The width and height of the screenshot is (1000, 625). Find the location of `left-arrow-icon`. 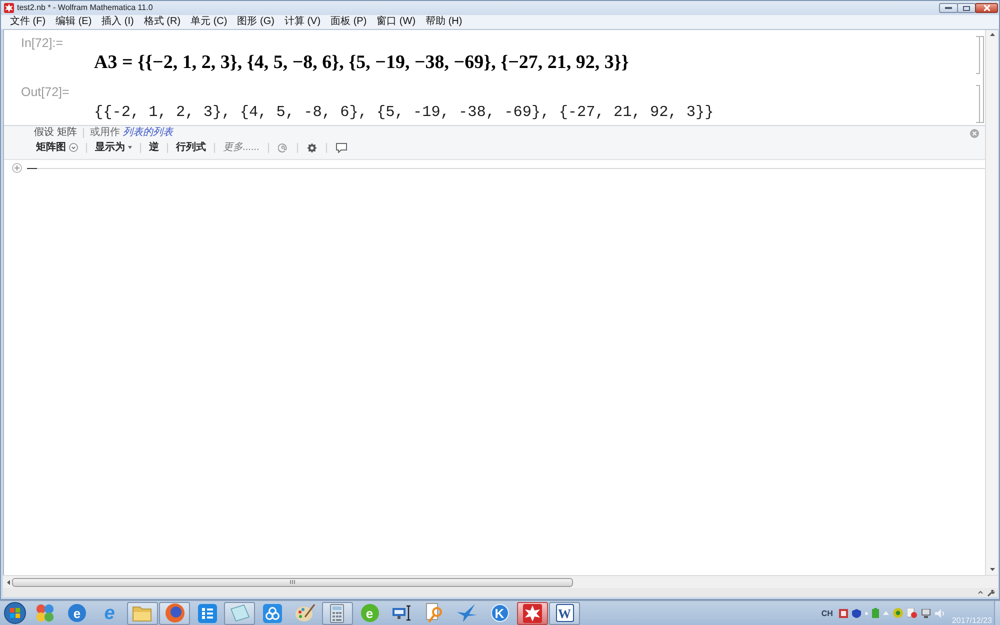

left-arrow-icon is located at coordinates (8, 582).